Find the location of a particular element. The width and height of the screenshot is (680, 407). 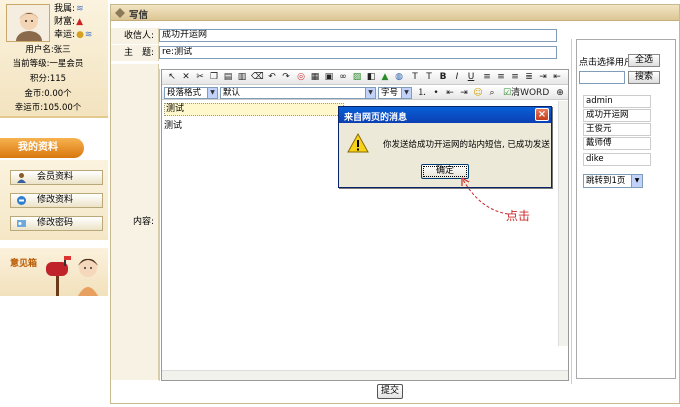

dialog-titlebar: 来自网页的消息 × is located at coordinates (445, 115).